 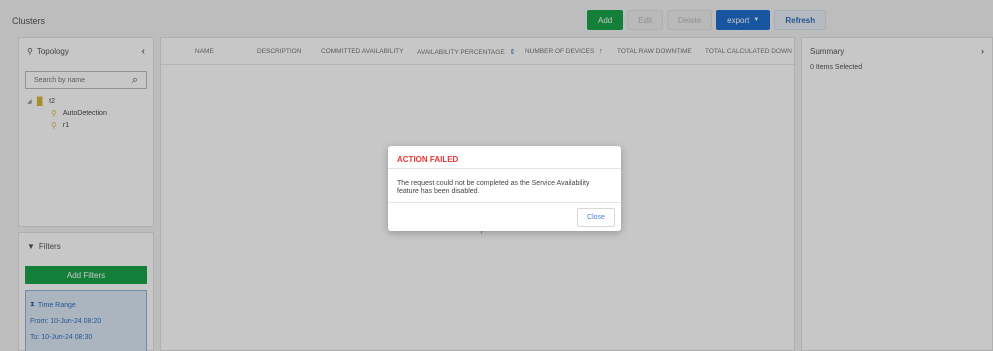 What do you see at coordinates (428, 159) in the screenshot?
I see `dialog-title: ACTION FAILED` at bounding box center [428, 159].